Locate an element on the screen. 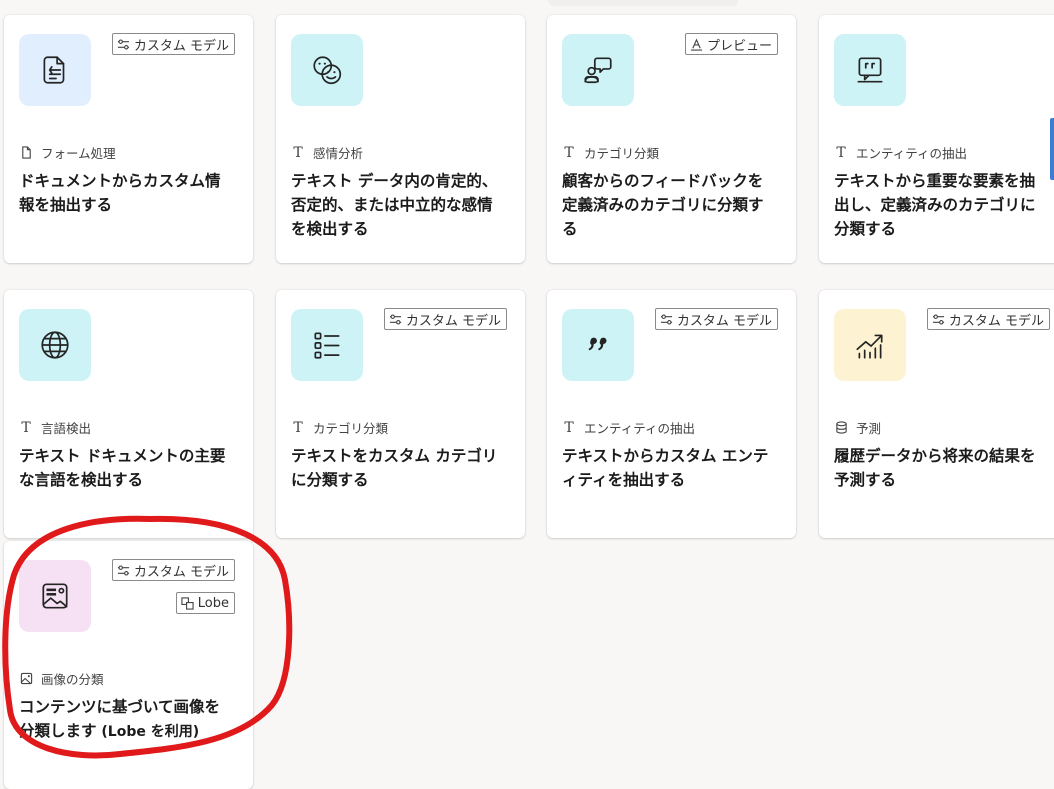 This screenshot has height=789, width=1054. category-text: 感情分析 is located at coordinates (338, 153).